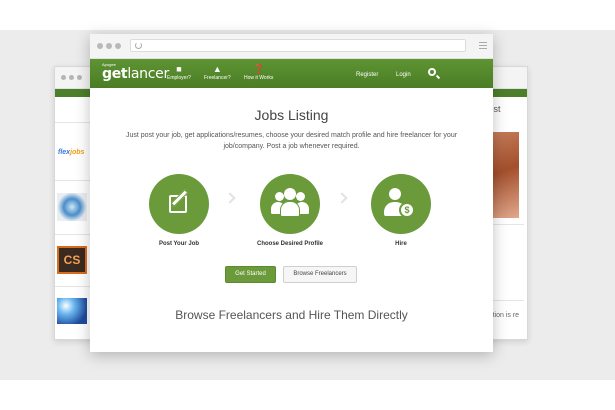 The image size is (615, 410). What do you see at coordinates (483, 46) in the screenshot?
I see `hamburger-menu-icon` at bounding box center [483, 46].